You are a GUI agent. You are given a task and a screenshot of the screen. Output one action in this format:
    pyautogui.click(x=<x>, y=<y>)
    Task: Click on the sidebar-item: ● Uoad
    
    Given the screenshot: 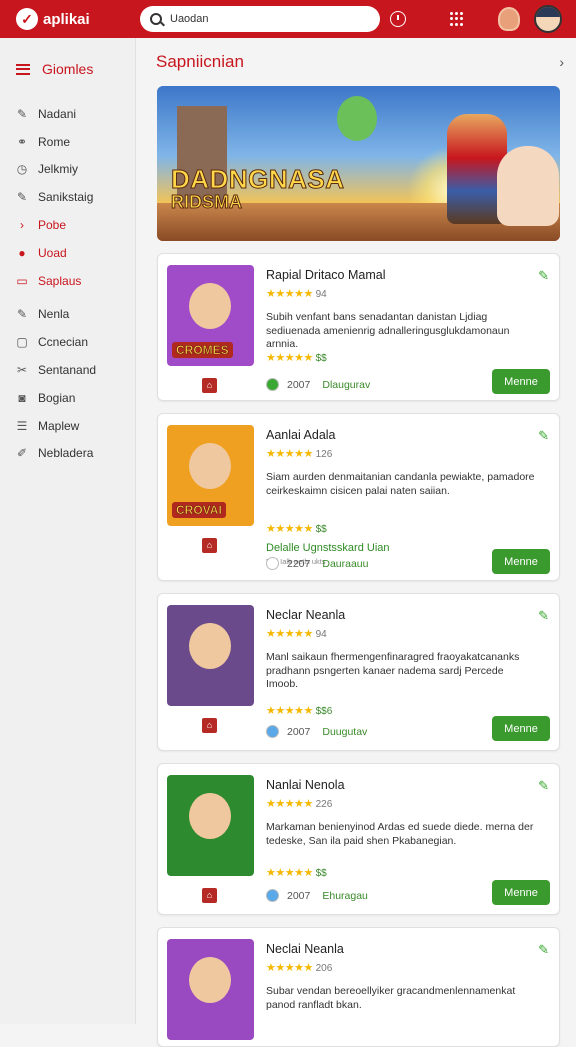 What is the action you would take?
    pyautogui.click(x=67, y=253)
    